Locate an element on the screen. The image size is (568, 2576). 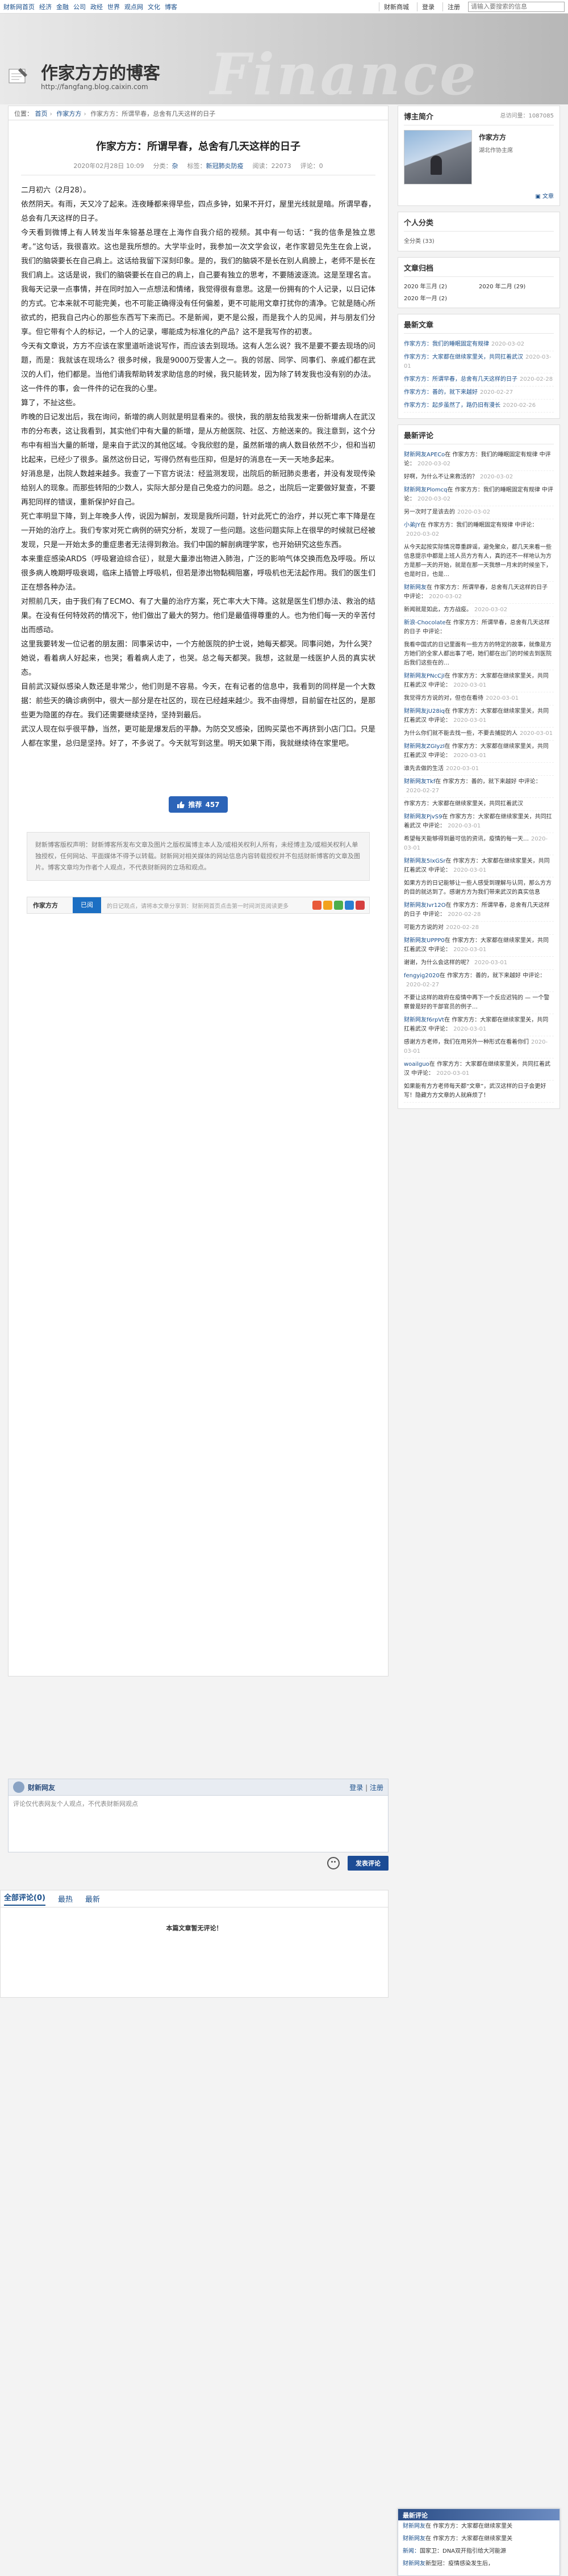
comment-textarea: 评论仅代表网友个人观点，不代表财新网观点 is located at coordinates (198, 1824).